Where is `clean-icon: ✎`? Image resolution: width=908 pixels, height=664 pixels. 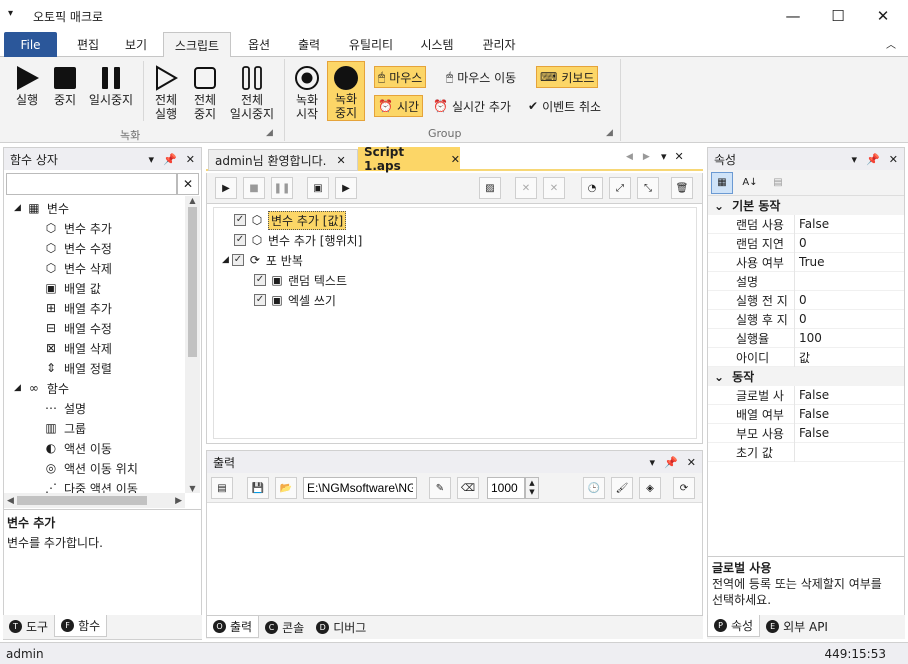 clean-icon: ✎ is located at coordinates (440, 488).